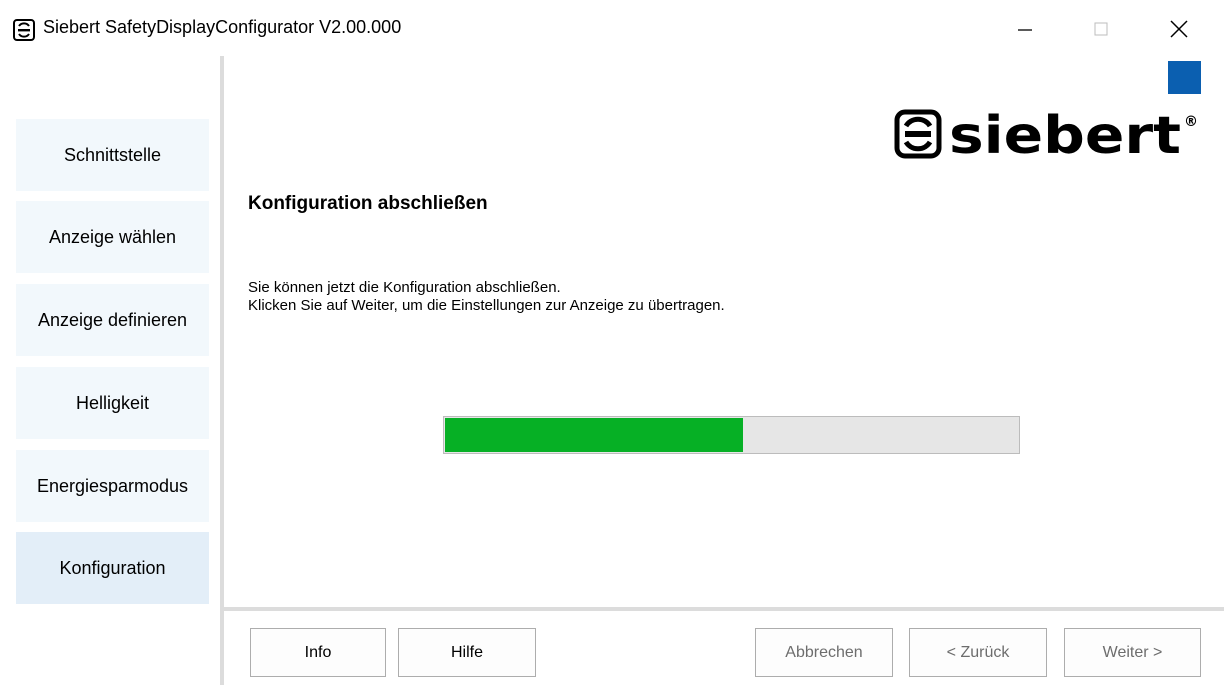  What do you see at coordinates (978, 652) in the screenshot?
I see `back-button: < Zurück` at bounding box center [978, 652].